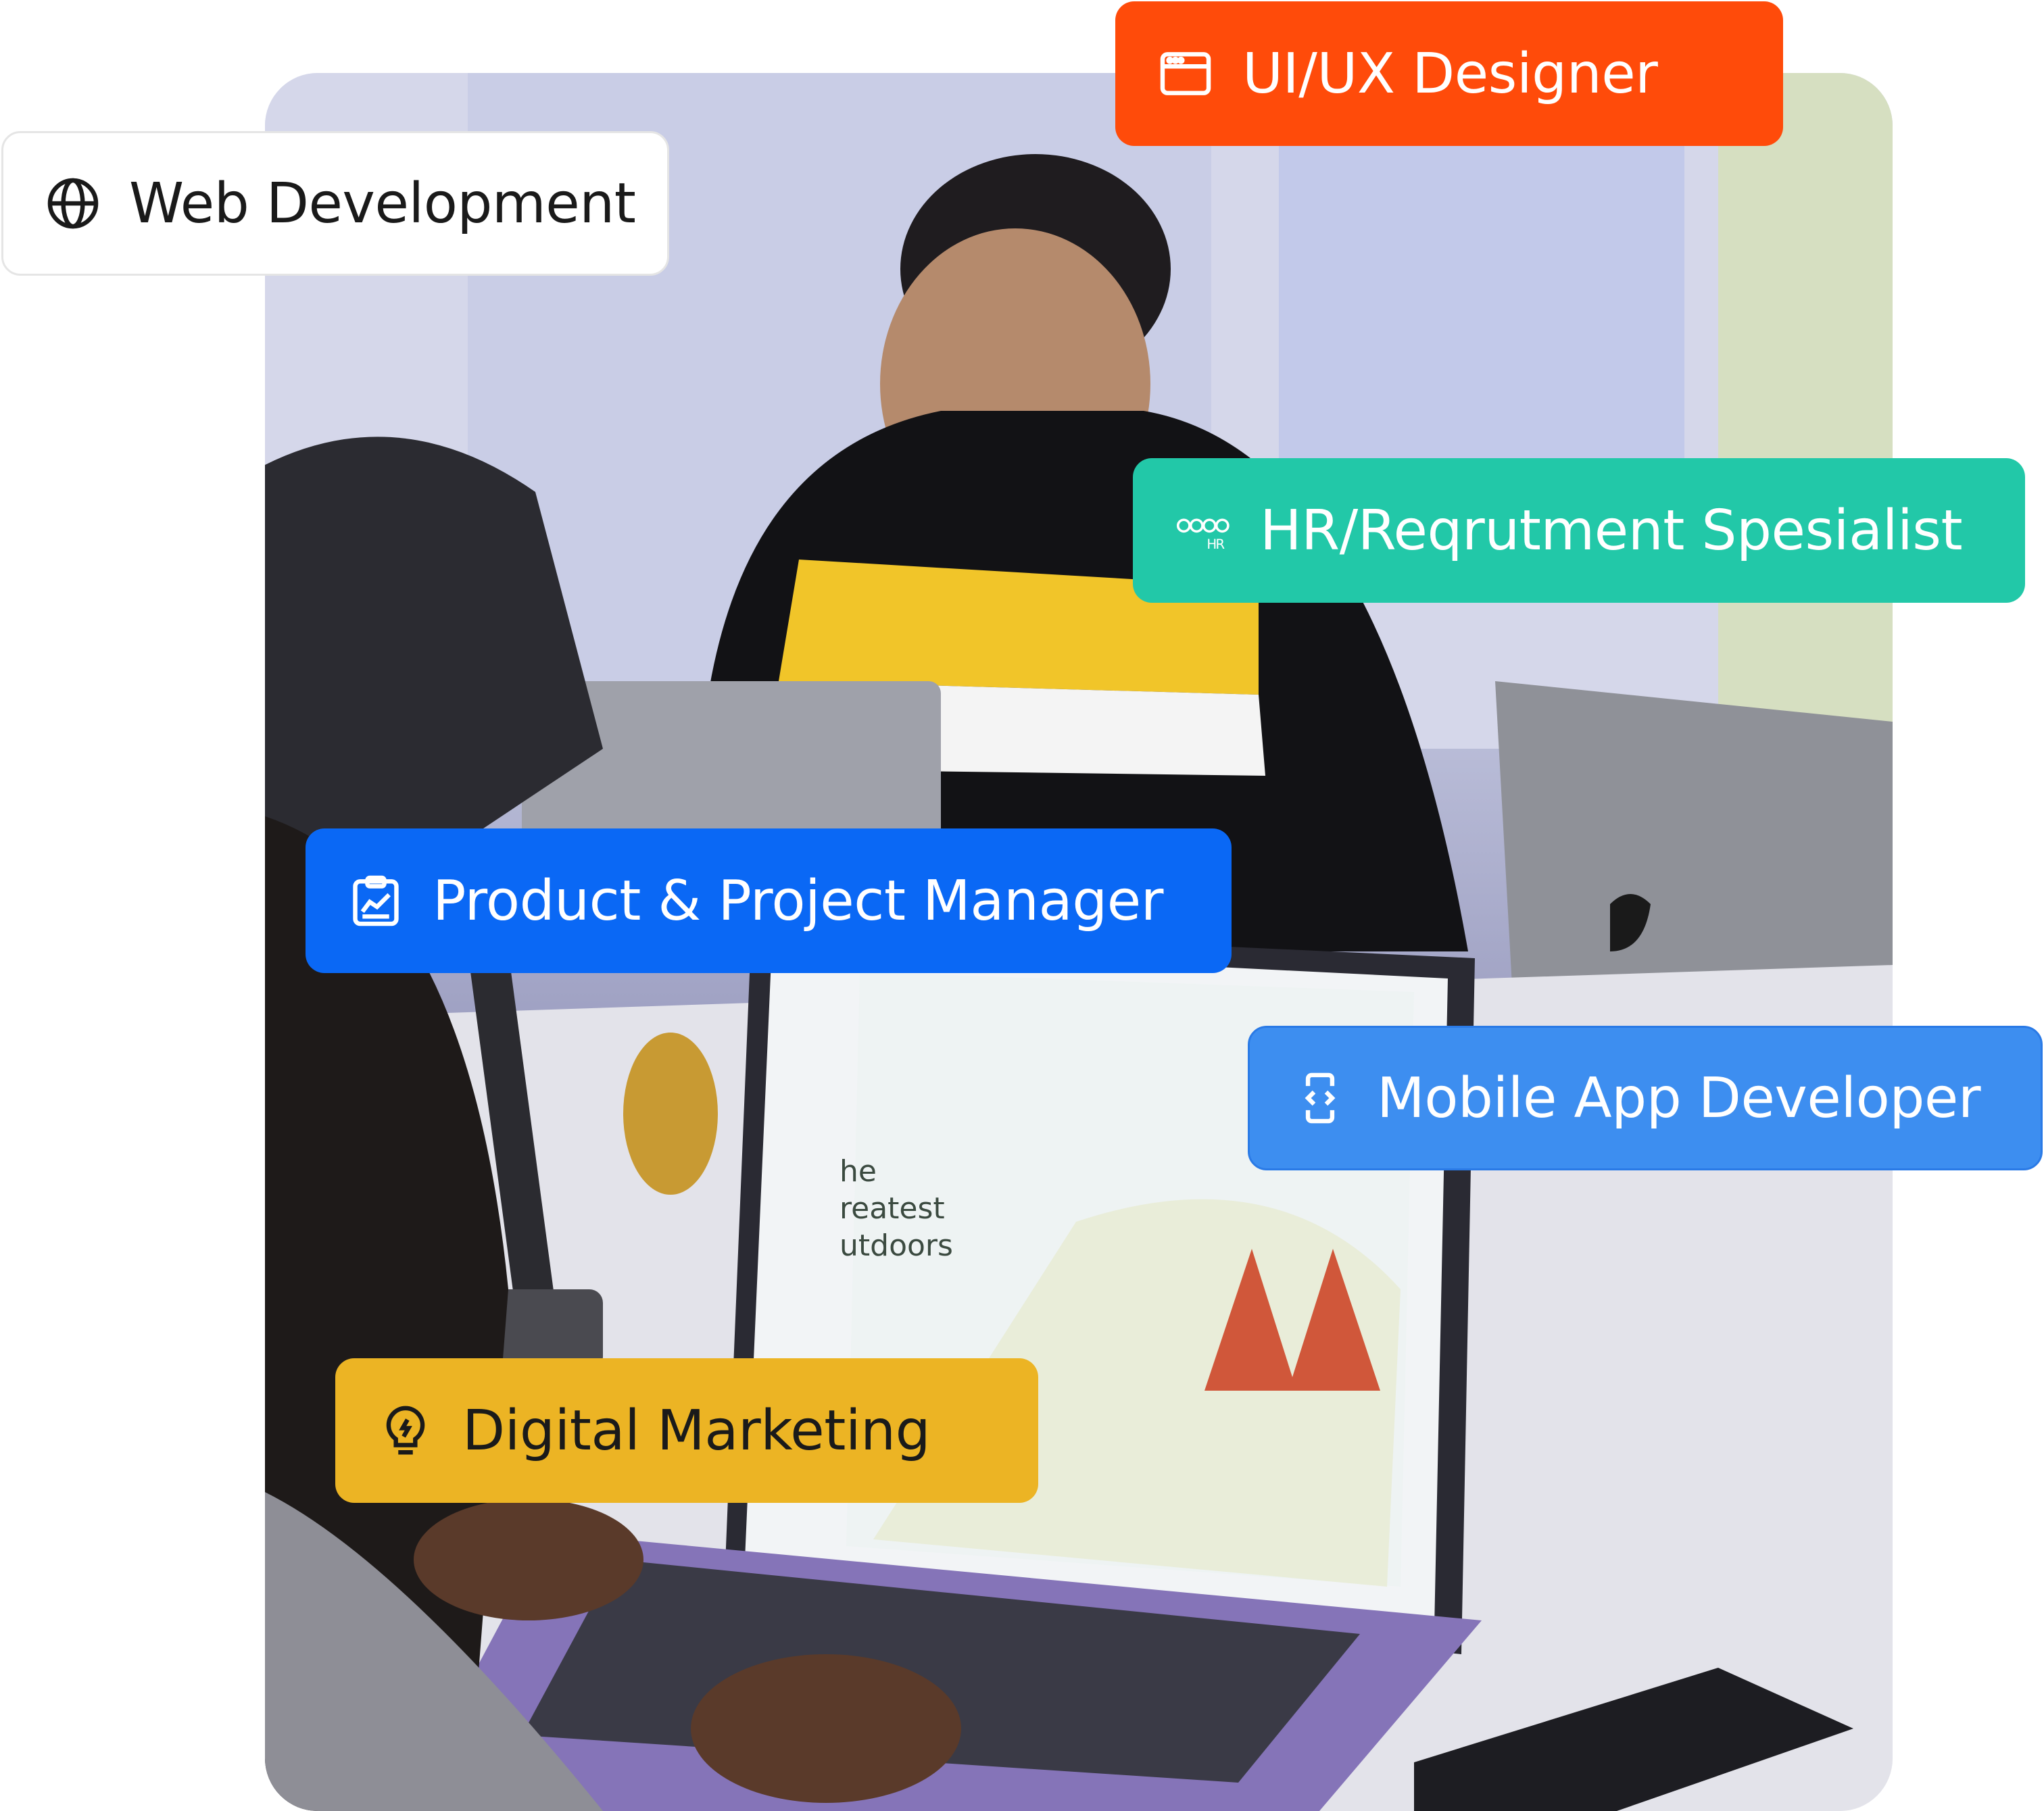 This screenshot has width=2044, height=1811. What do you see at coordinates (376, 901) in the screenshot?
I see `clipboard-chart-icon` at bounding box center [376, 901].